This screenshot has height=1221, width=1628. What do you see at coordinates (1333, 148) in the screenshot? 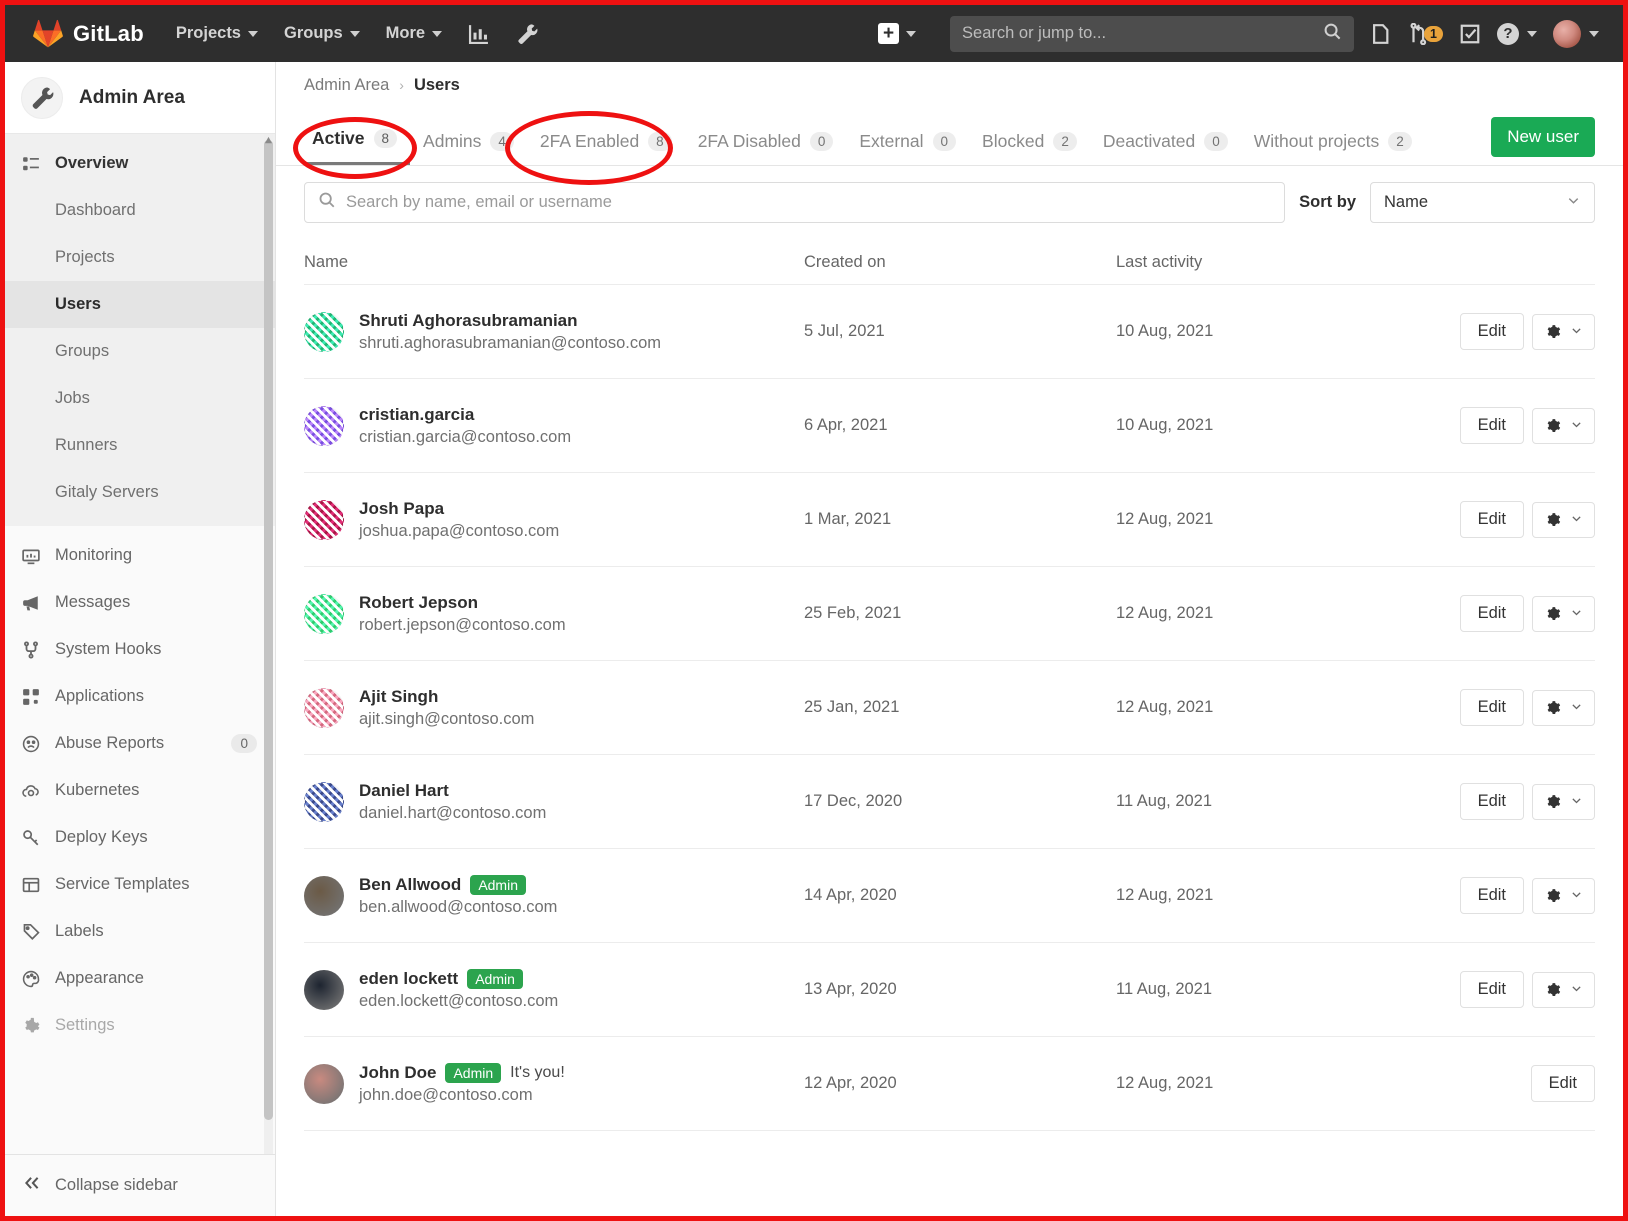
I see `tab-without-projects: Without projects 2` at bounding box center [1333, 148].